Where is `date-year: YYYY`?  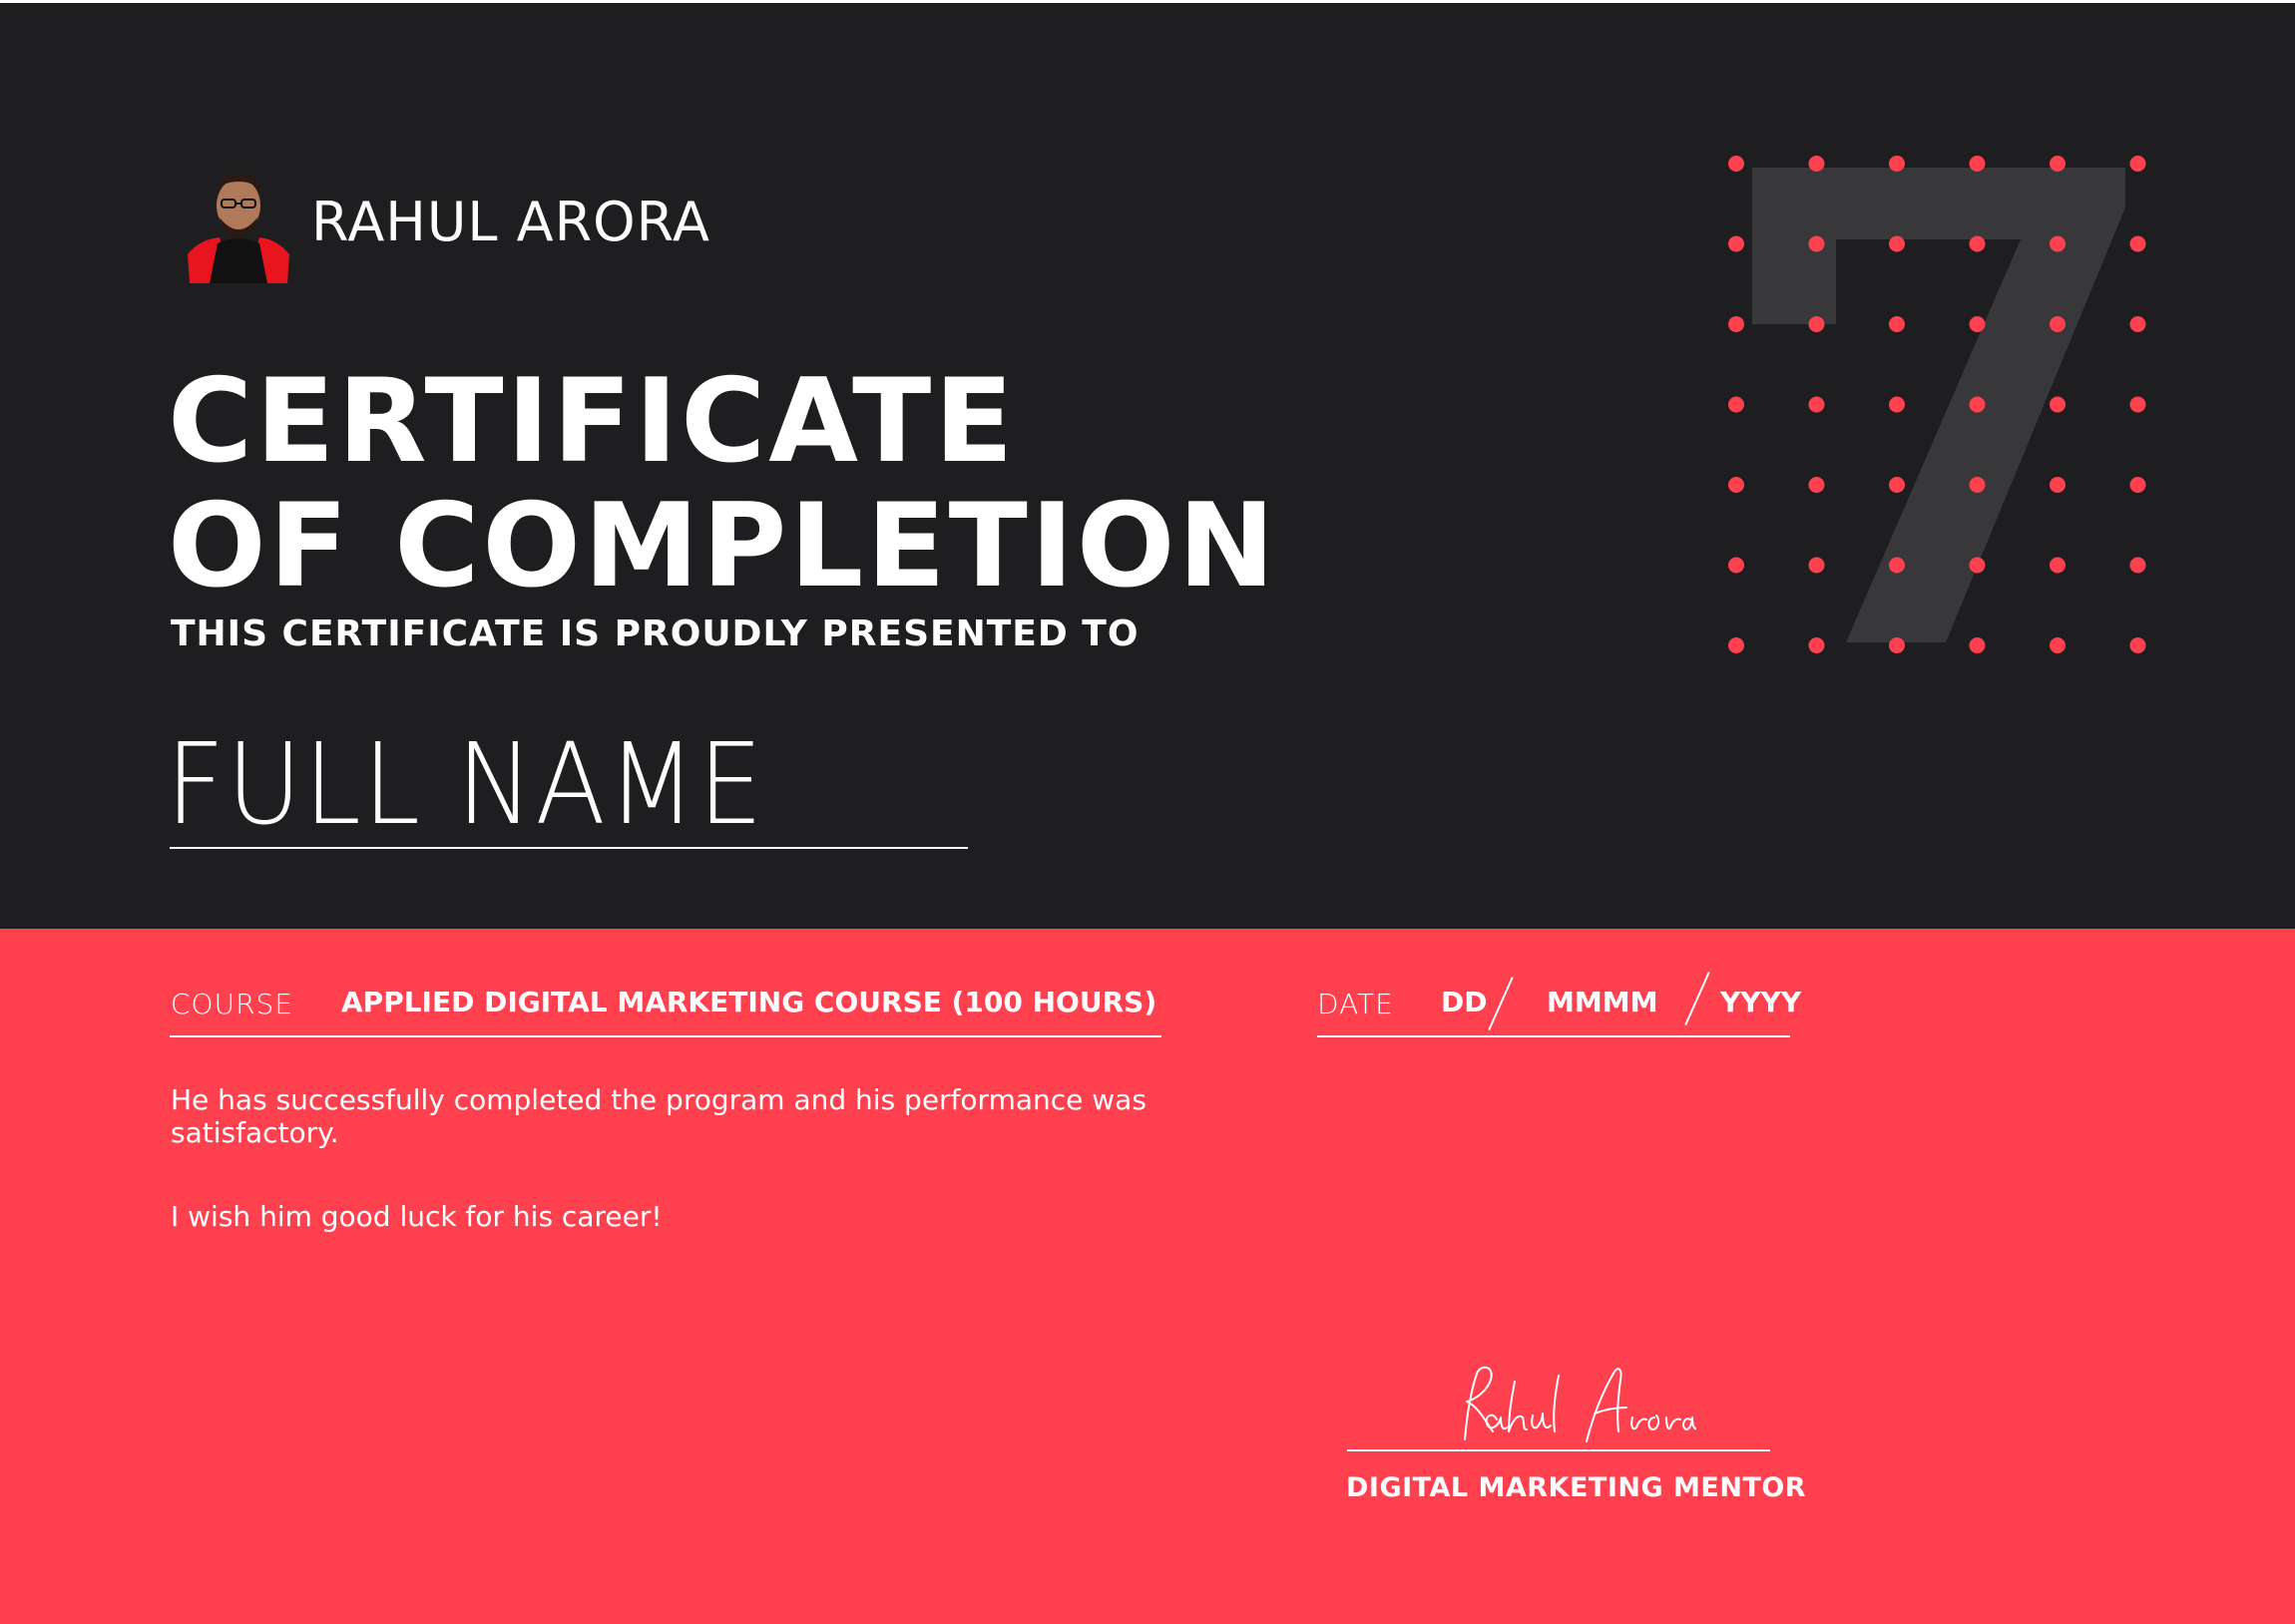
date-year: YYYY is located at coordinates (1761, 1002).